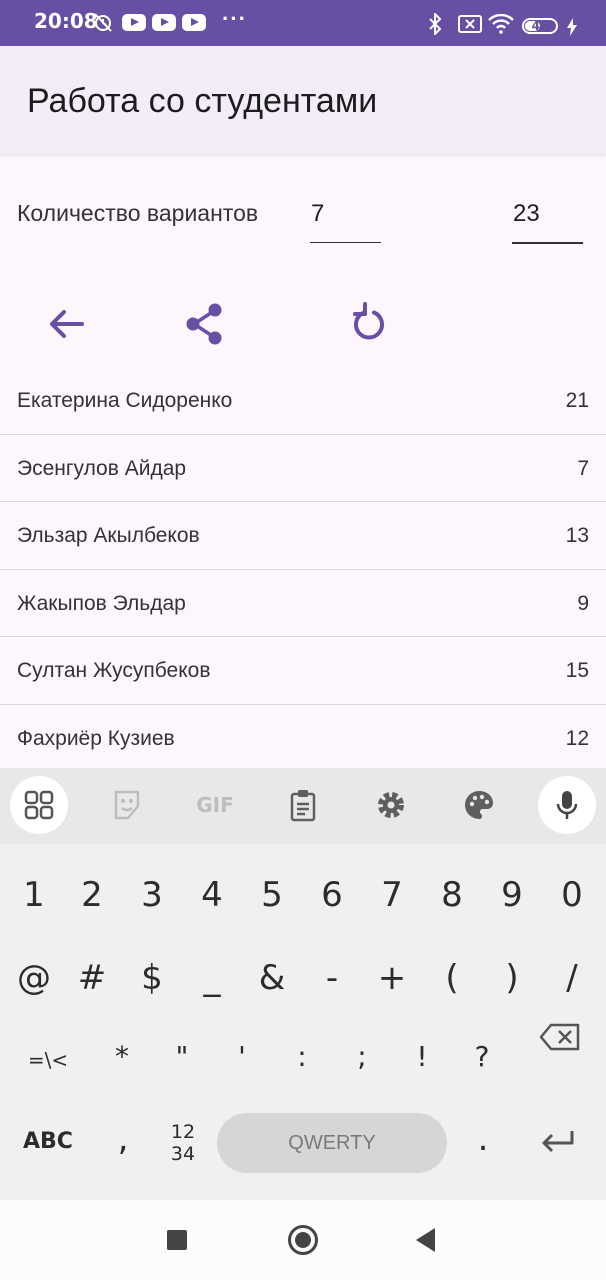  What do you see at coordinates (512, 978) in the screenshot?
I see `key: )` at bounding box center [512, 978].